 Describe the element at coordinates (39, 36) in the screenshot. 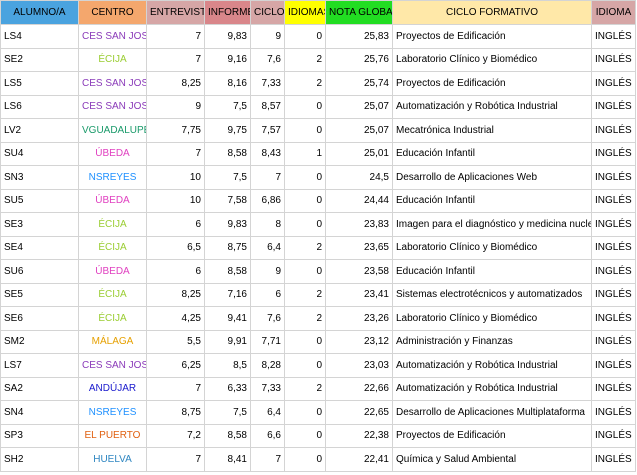

I see `cell-alumno: LS4` at that location.